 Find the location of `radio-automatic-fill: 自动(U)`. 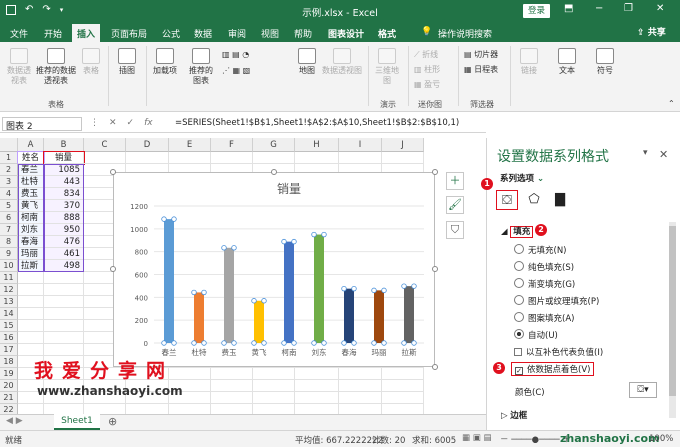

radio-automatic-fill: 自动(U) is located at coordinates (536, 335).